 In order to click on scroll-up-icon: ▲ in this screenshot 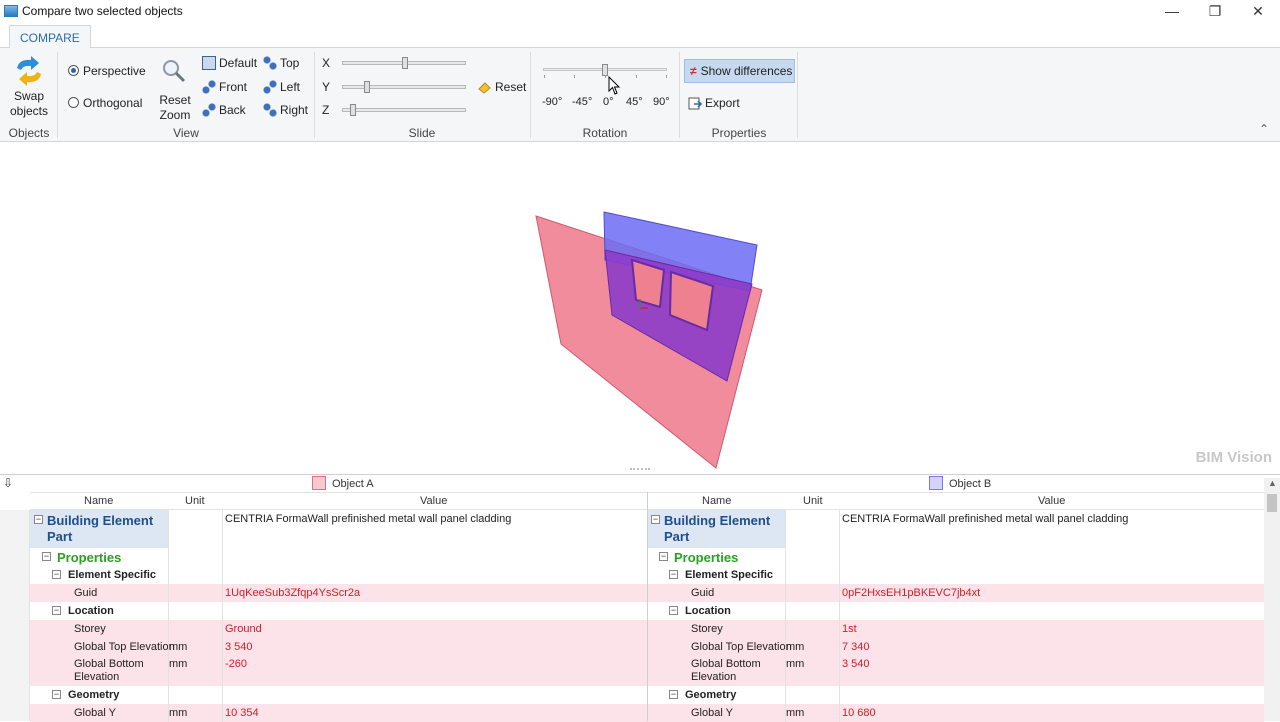, I will do `click(1272, 483)`.